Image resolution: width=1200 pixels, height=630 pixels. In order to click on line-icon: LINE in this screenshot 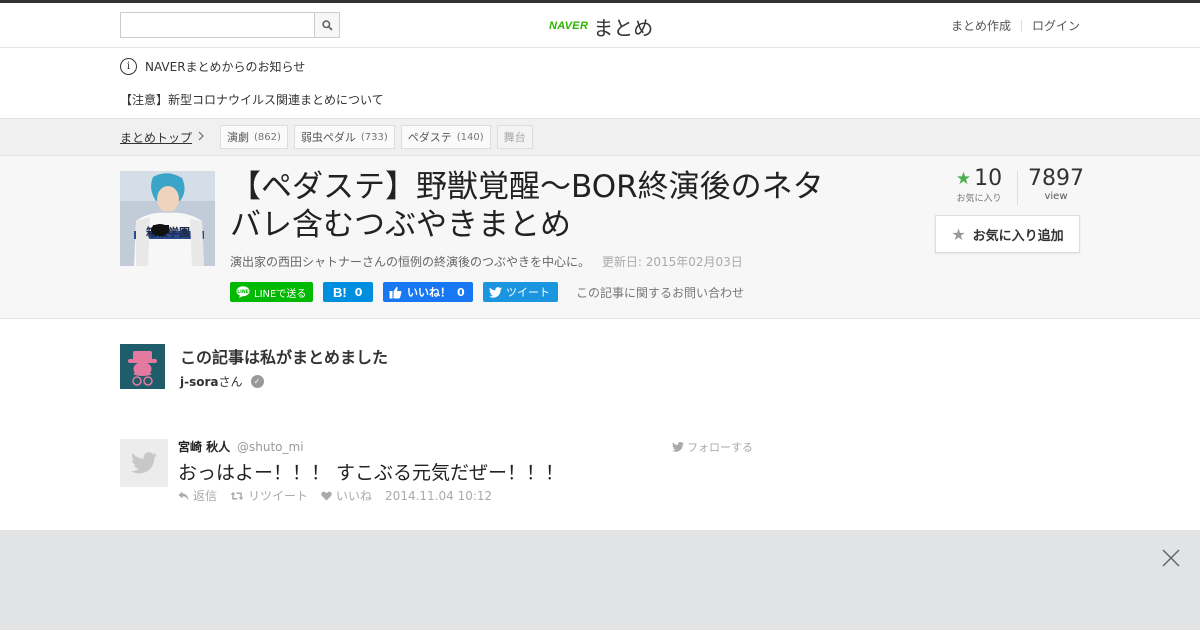, I will do `click(243, 292)`.